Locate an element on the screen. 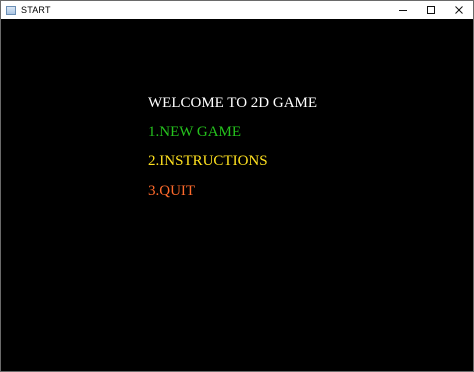 The height and width of the screenshot is (372, 474). title-bar: START is located at coordinates (237, 10).